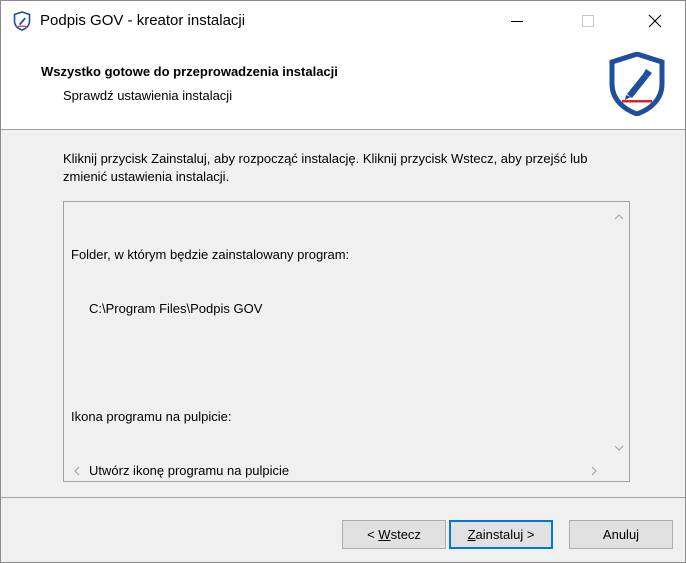 This screenshot has height=563, width=686. What do you see at coordinates (405, 534) in the screenshot?
I see `back-label-rest: stecz` at bounding box center [405, 534].